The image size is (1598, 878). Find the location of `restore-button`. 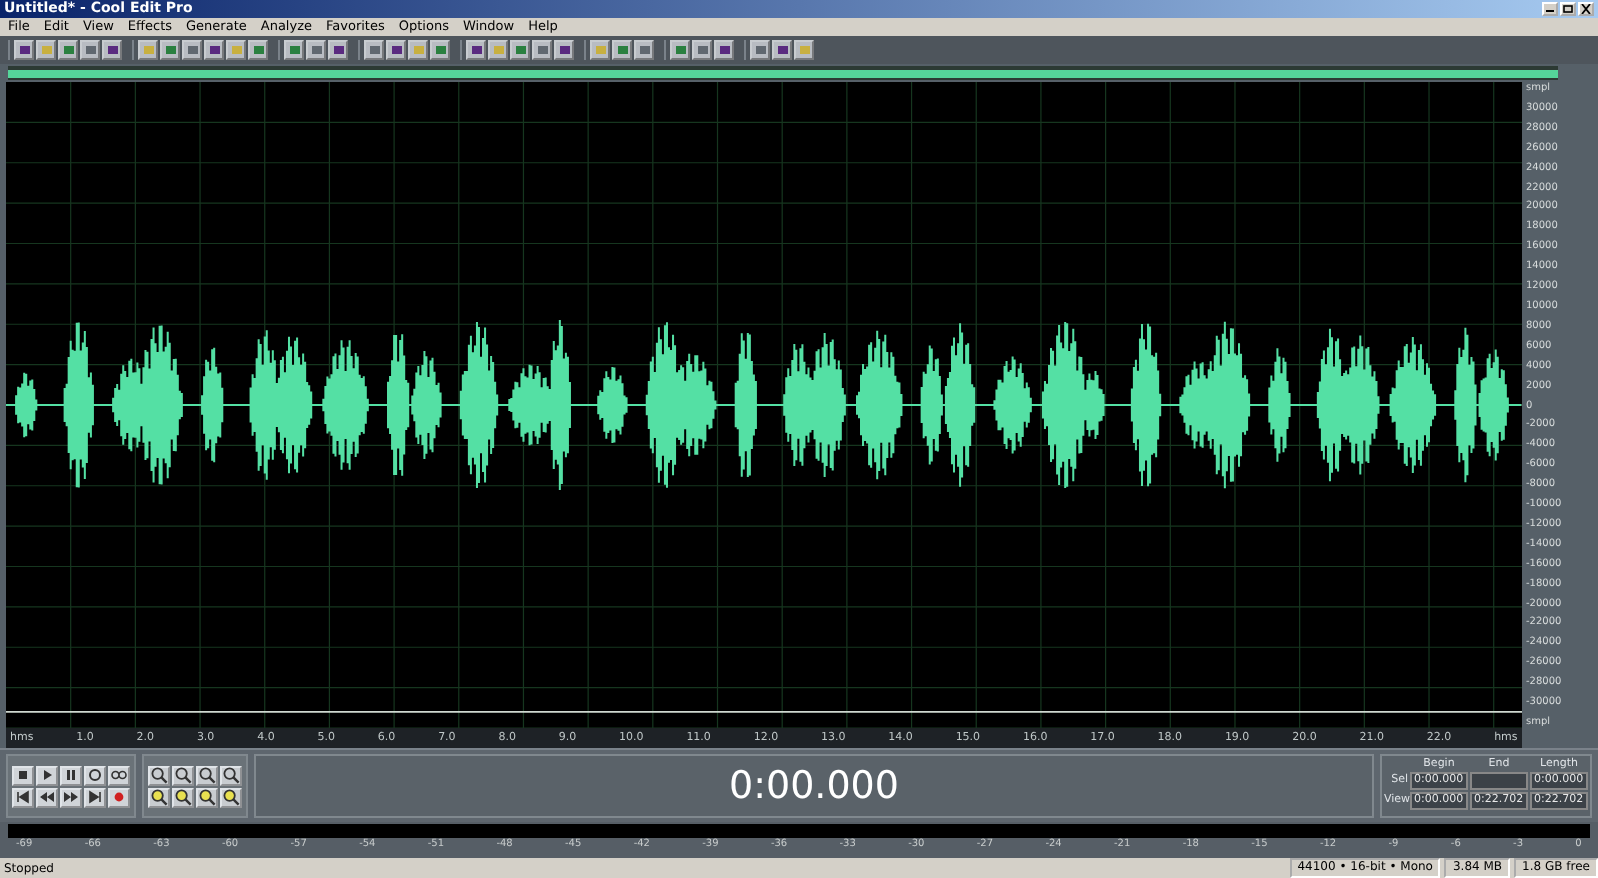

restore-button is located at coordinates (1568, 9).